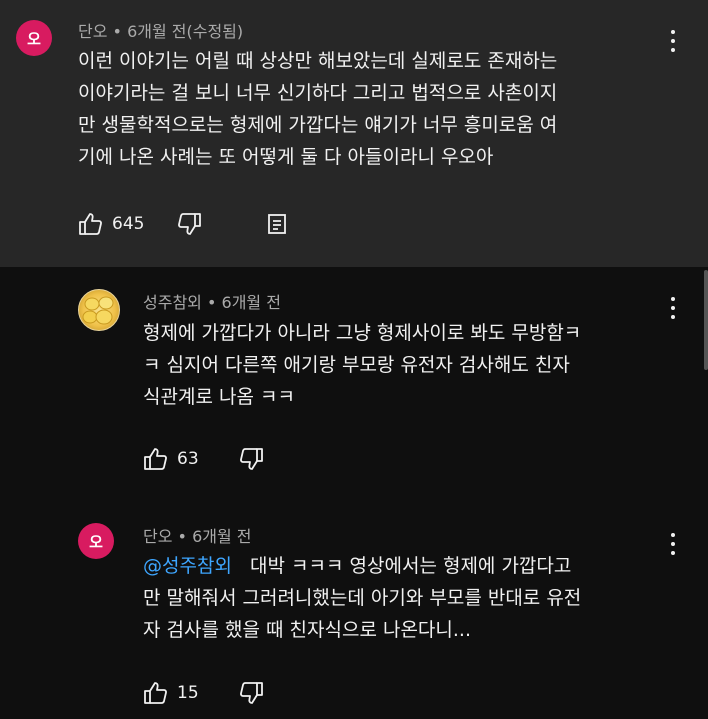 The height and width of the screenshot is (719, 708). I want to click on reply-icon, so click(277, 224).